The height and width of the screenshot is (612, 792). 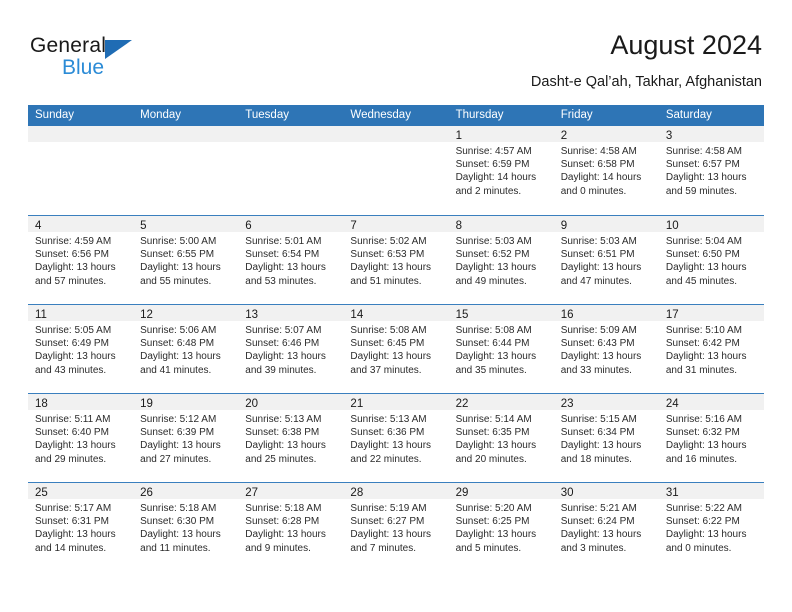 What do you see at coordinates (672, 493) in the screenshot?
I see `day-number: 31` at bounding box center [672, 493].